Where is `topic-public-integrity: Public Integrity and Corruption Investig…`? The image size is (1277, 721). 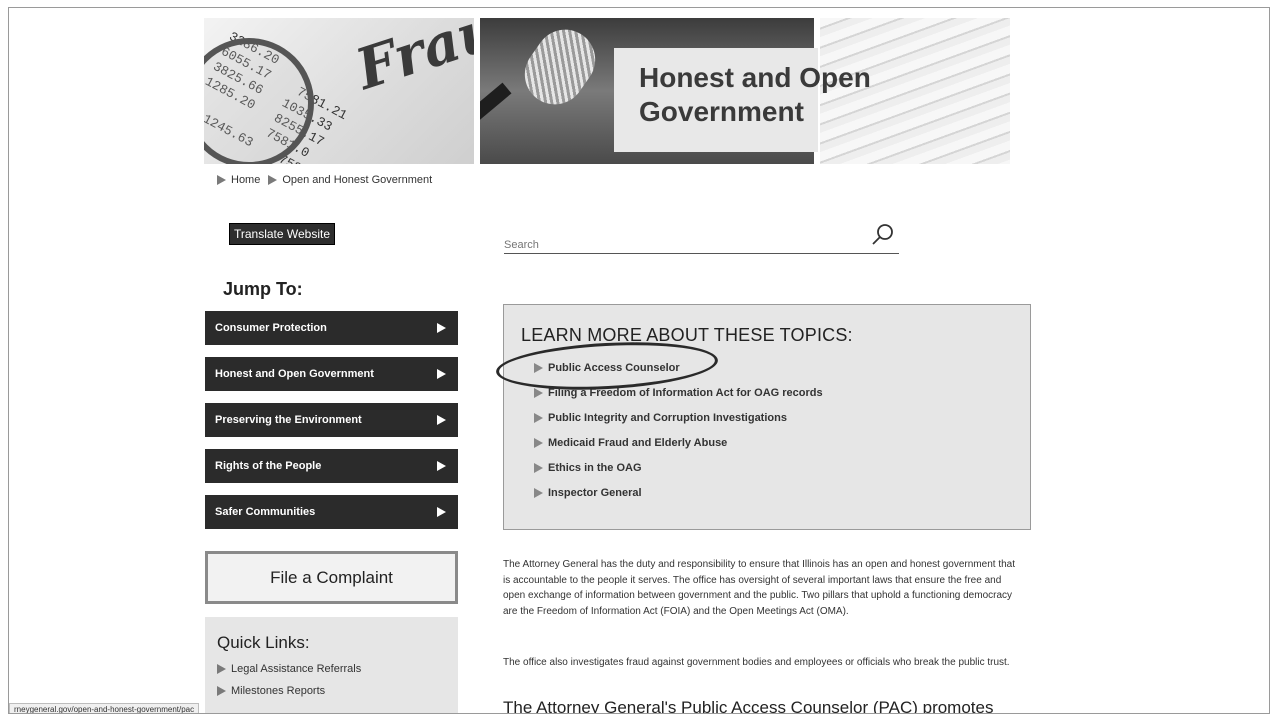
topic-public-integrity: Public Integrity and Corruption Investig… is located at coordinates (678, 417).